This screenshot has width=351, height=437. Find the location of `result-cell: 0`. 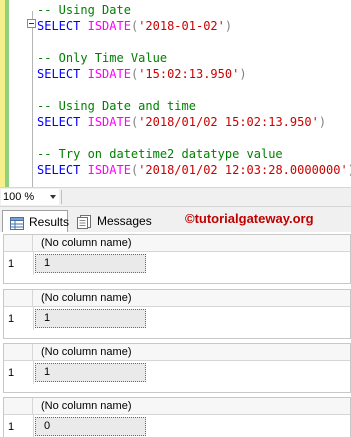

result-cell: 0 is located at coordinates (90, 426).